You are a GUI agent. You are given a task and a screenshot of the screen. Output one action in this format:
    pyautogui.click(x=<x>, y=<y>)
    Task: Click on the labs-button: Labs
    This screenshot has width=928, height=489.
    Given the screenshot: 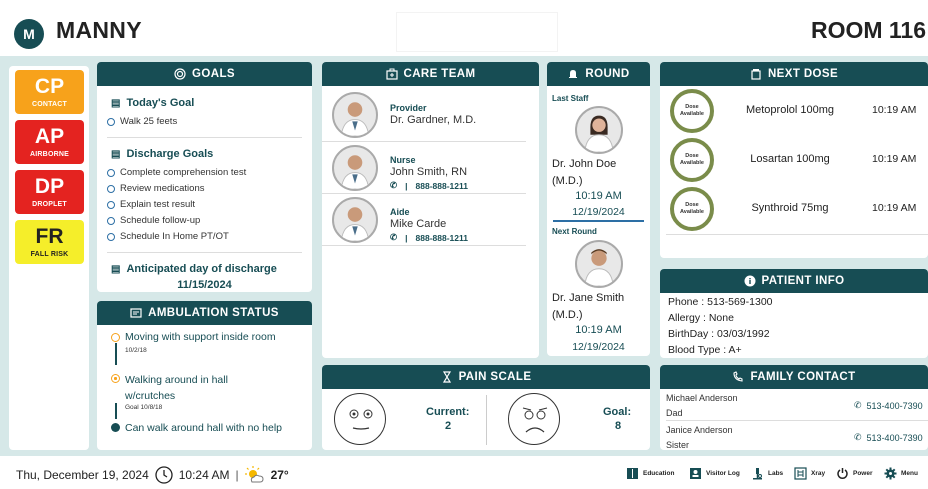 What is the action you would take?
    pyautogui.click(x=767, y=473)
    